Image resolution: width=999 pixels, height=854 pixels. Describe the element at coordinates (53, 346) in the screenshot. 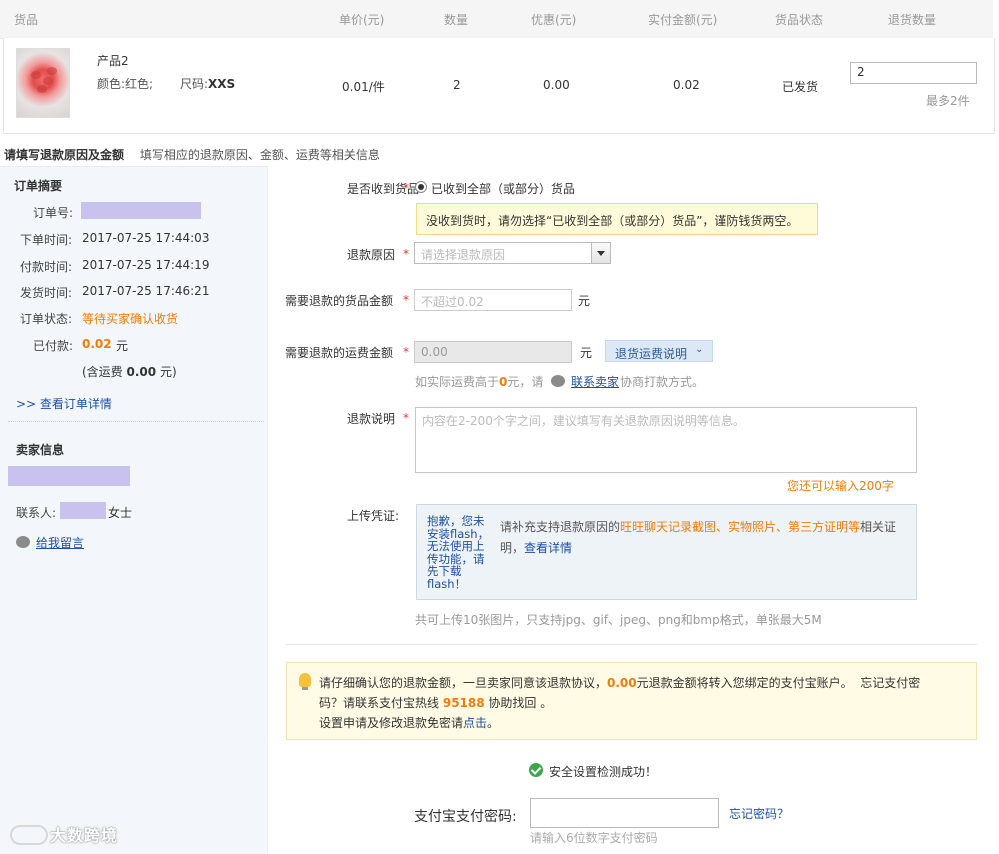

I see `paid-label: 已付款:` at that location.